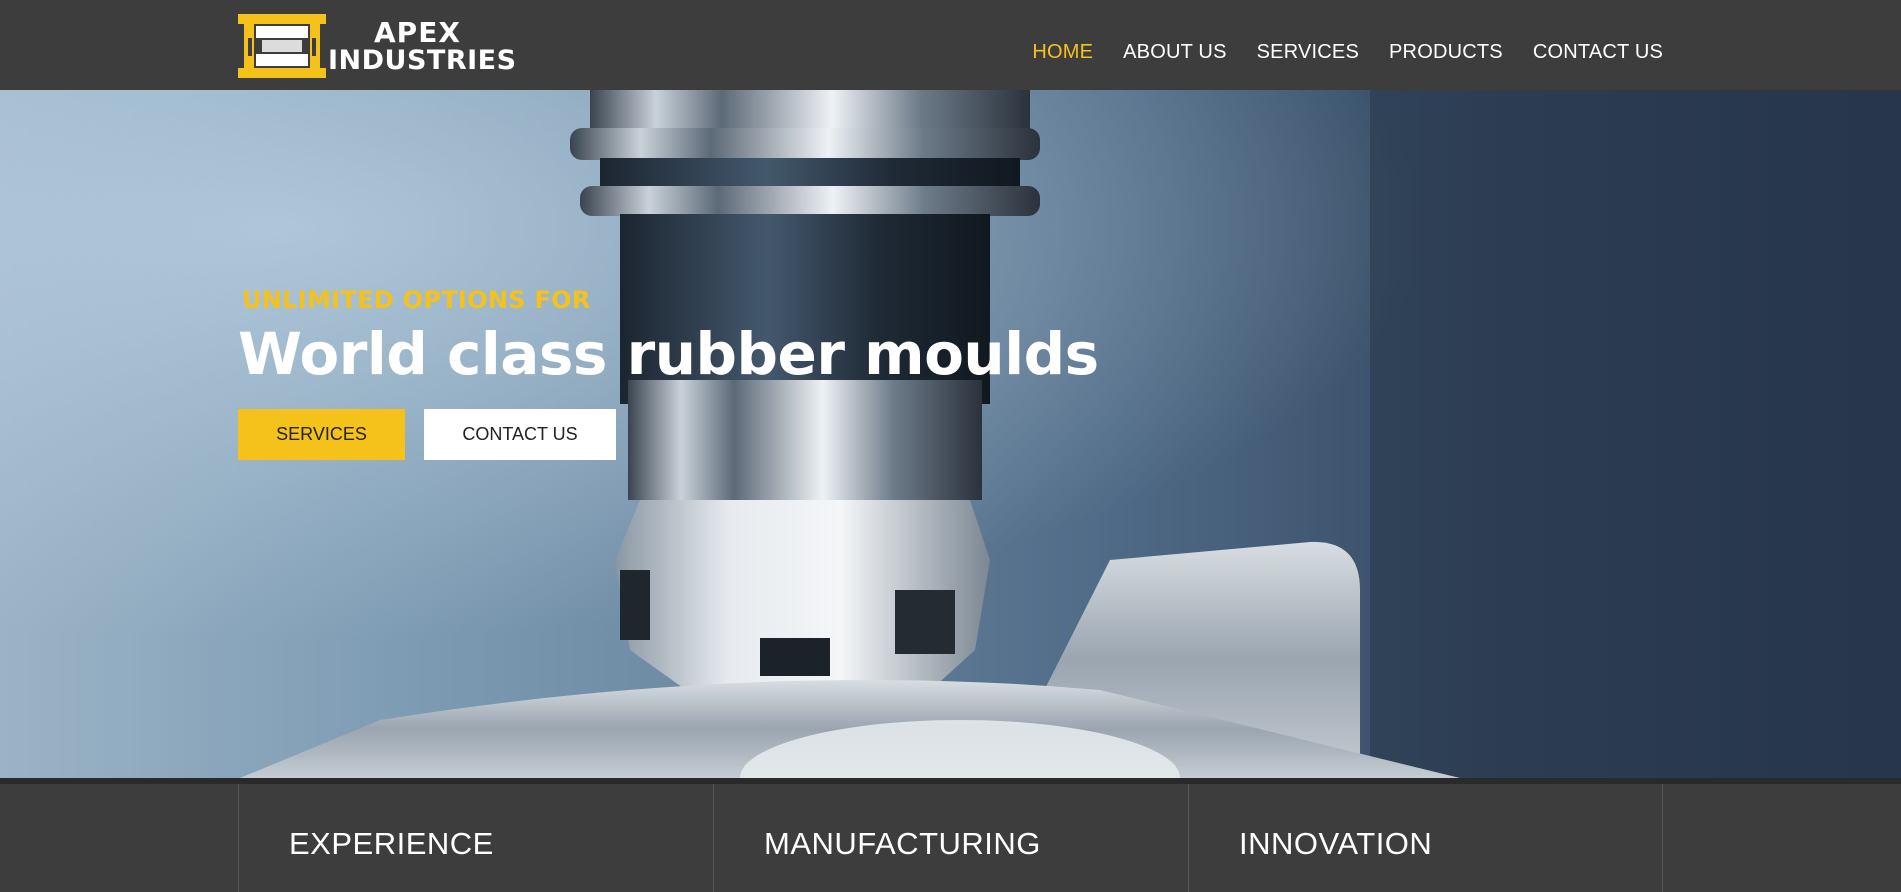 The image size is (1901, 892). What do you see at coordinates (520, 434) in the screenshot?
I see `contact-us-button: CONTACT US` at bounding box center [520, 434].